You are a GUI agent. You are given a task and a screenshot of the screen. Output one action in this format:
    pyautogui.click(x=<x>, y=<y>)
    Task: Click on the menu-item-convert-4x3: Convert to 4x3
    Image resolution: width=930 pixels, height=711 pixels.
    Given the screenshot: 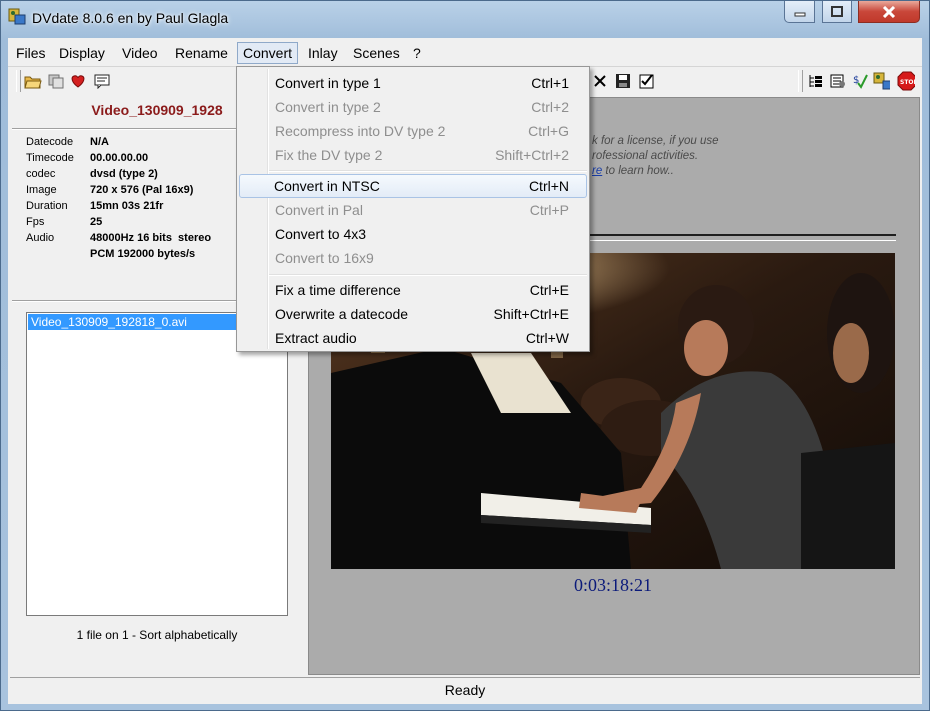 What is the action you would take?
    pyautogui.click(x=413, y=234)
    